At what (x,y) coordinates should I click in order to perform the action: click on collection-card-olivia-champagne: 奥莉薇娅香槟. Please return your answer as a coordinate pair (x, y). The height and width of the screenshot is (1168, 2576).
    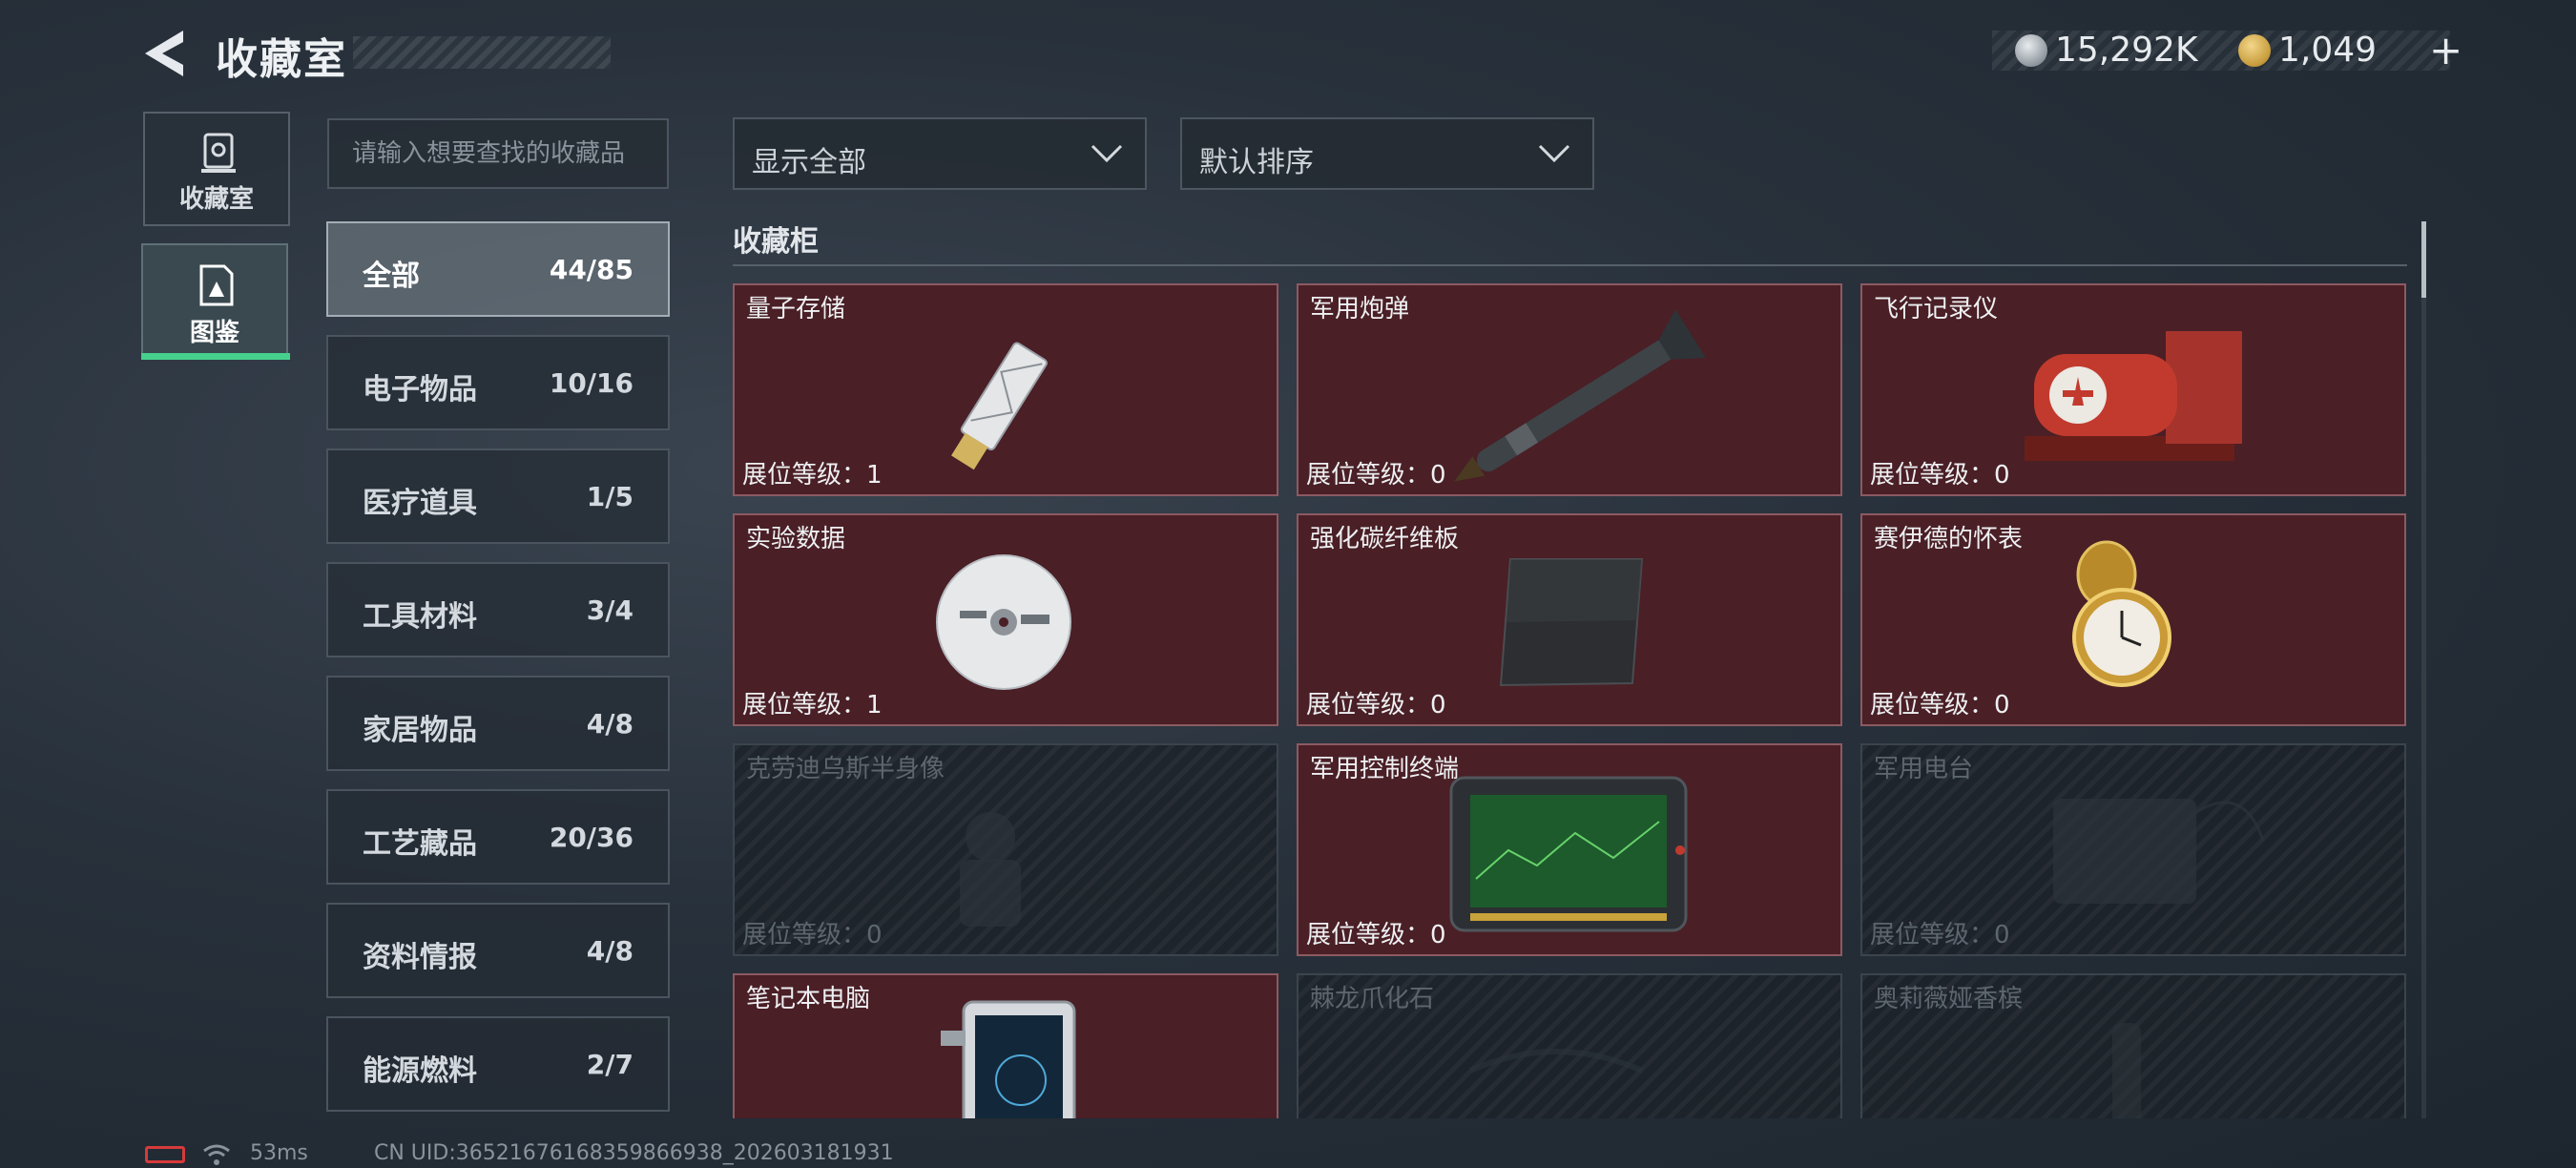
    Looking at the image, I should click on (2133, 1045).